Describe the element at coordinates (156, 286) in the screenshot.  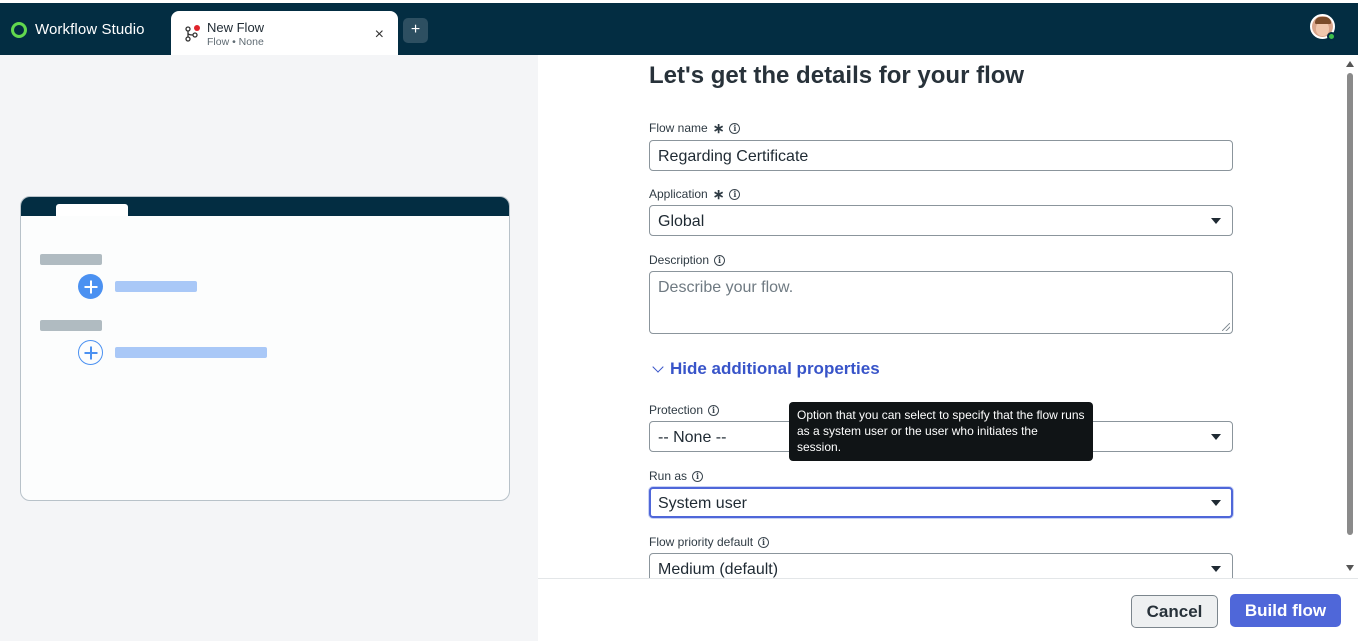
I see `illustration-trigger-line` at that location.